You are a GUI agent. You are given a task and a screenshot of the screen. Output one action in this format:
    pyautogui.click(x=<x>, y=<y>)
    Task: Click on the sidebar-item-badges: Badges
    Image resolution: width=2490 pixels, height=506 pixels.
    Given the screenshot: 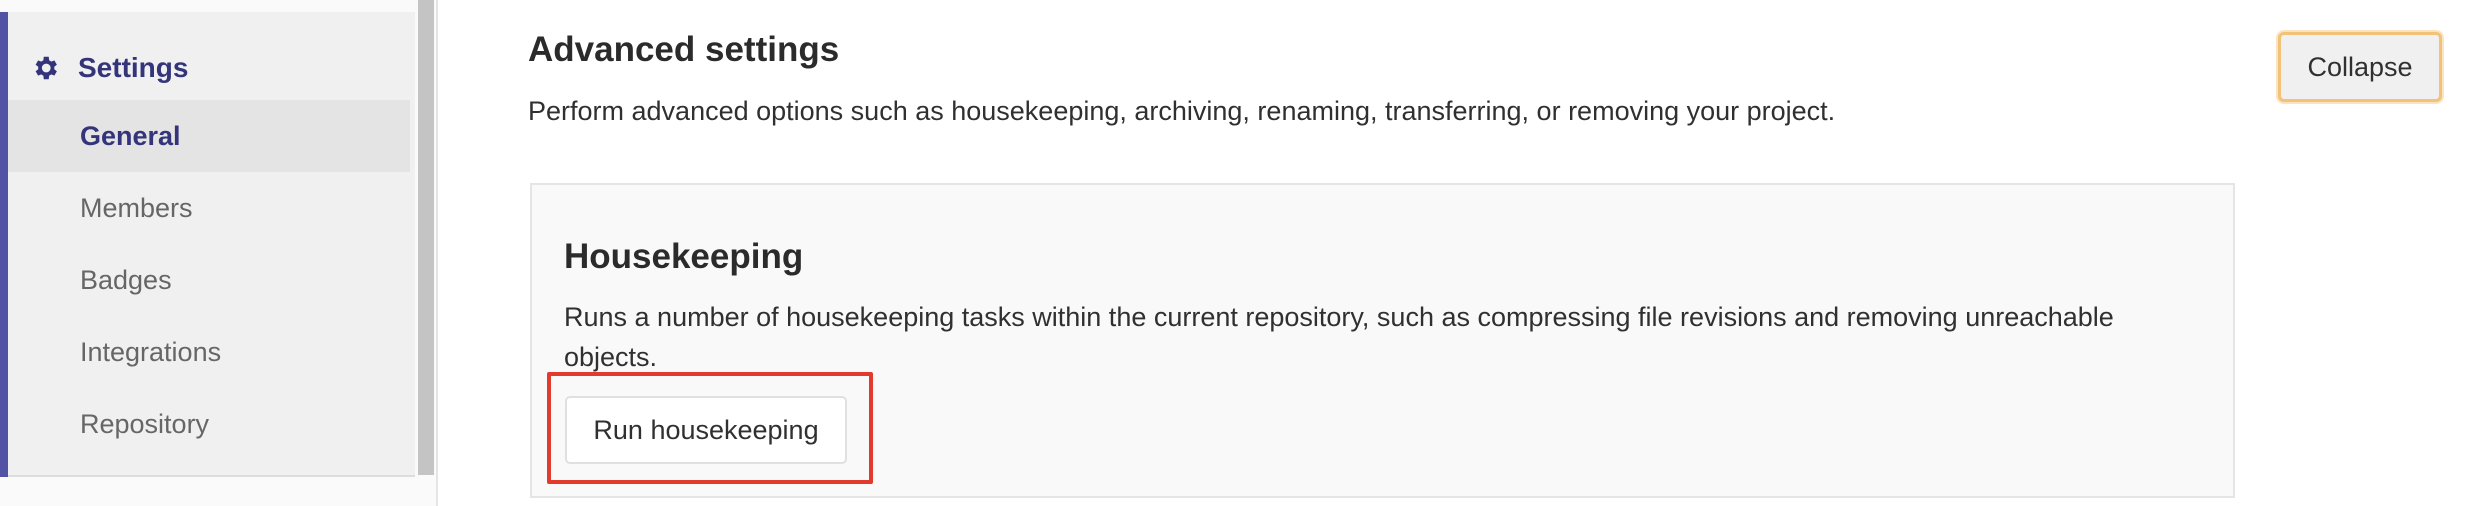 What is the action you would take?
    pyautogui.click(x=209, y=280)
    